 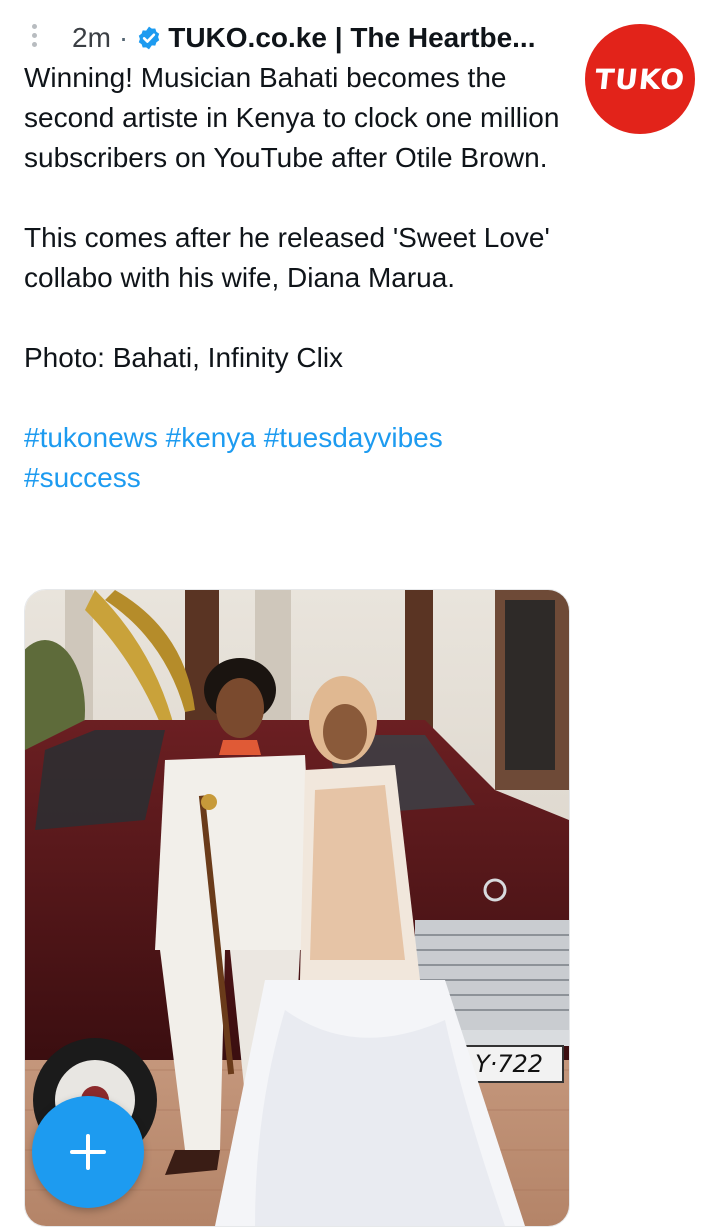 I want to click on hashtag-link: #success, so click(x=82, y=477).